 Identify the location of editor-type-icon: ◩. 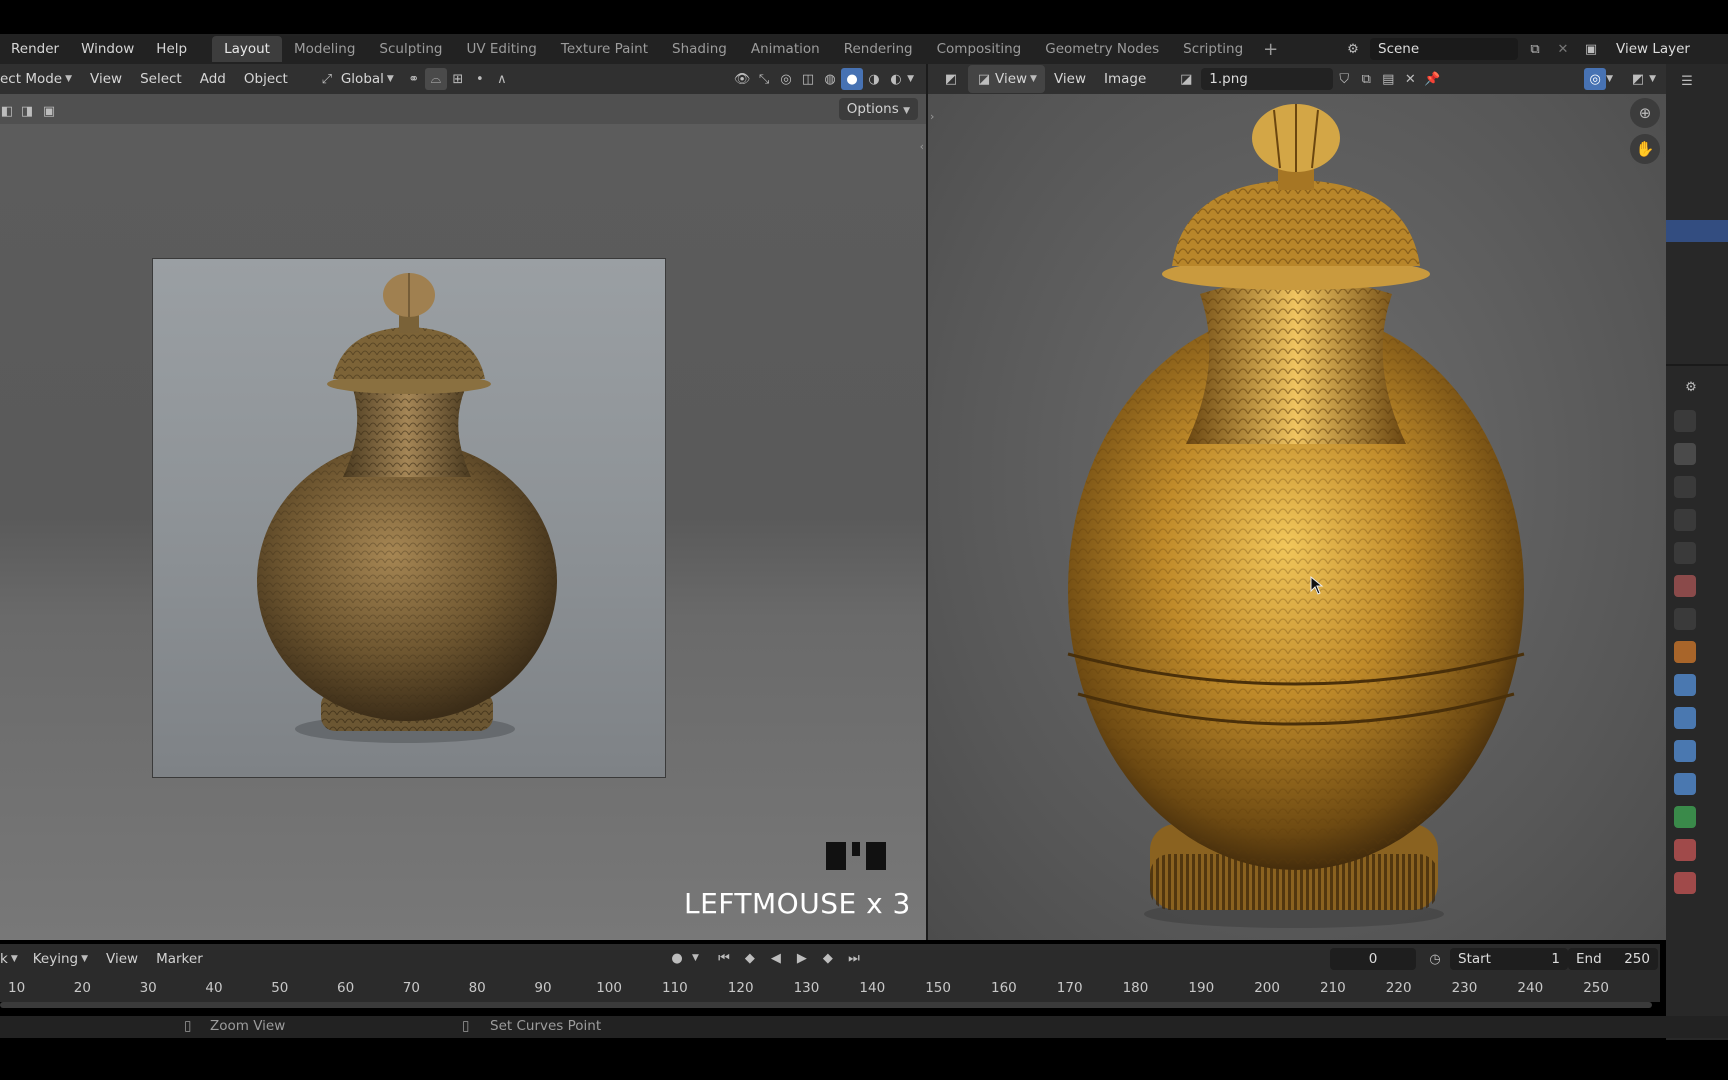
(951, 79).